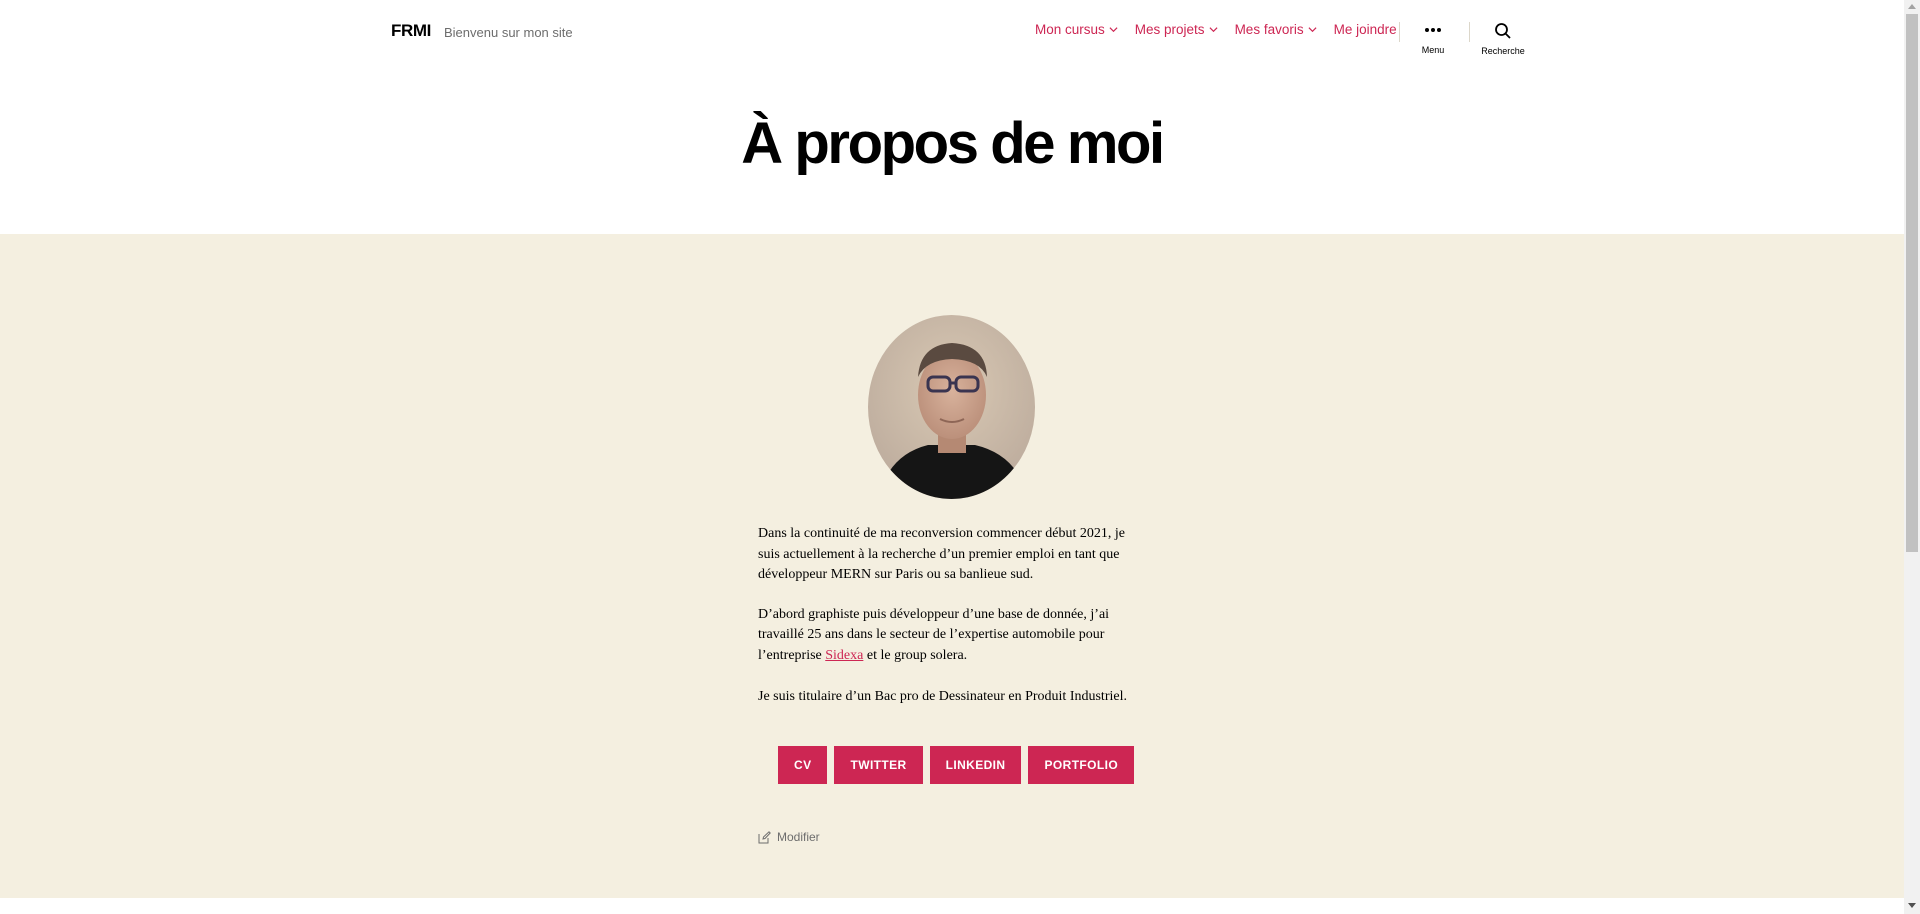 This screenshot has height=914, width=1920. I want to click on search-toggle-button: Recherche, so click(1503, 39).